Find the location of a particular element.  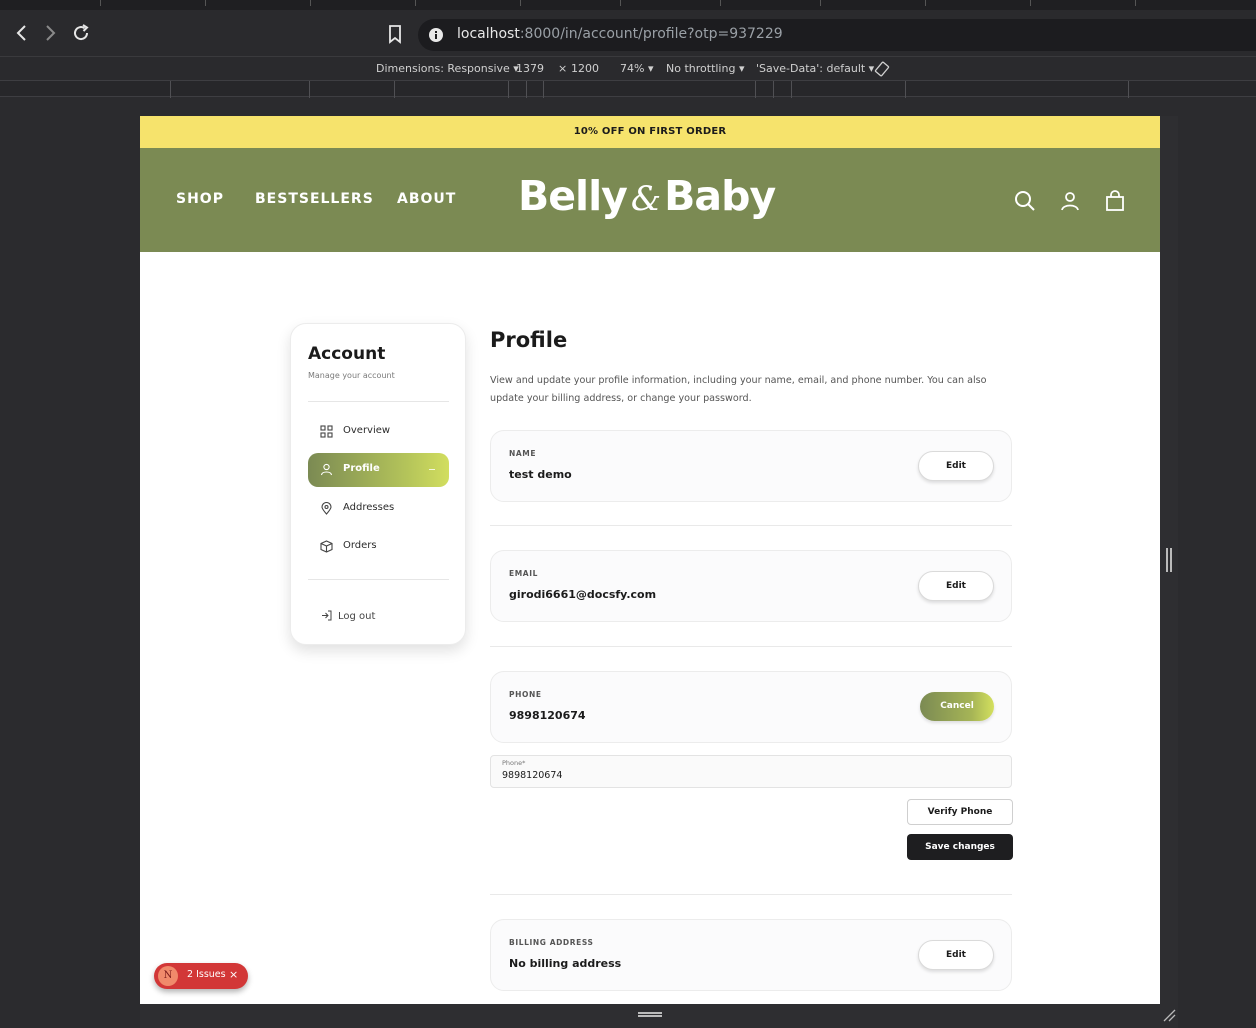

name-card: NAME test demo Edit is located at coordinates (751, 466).